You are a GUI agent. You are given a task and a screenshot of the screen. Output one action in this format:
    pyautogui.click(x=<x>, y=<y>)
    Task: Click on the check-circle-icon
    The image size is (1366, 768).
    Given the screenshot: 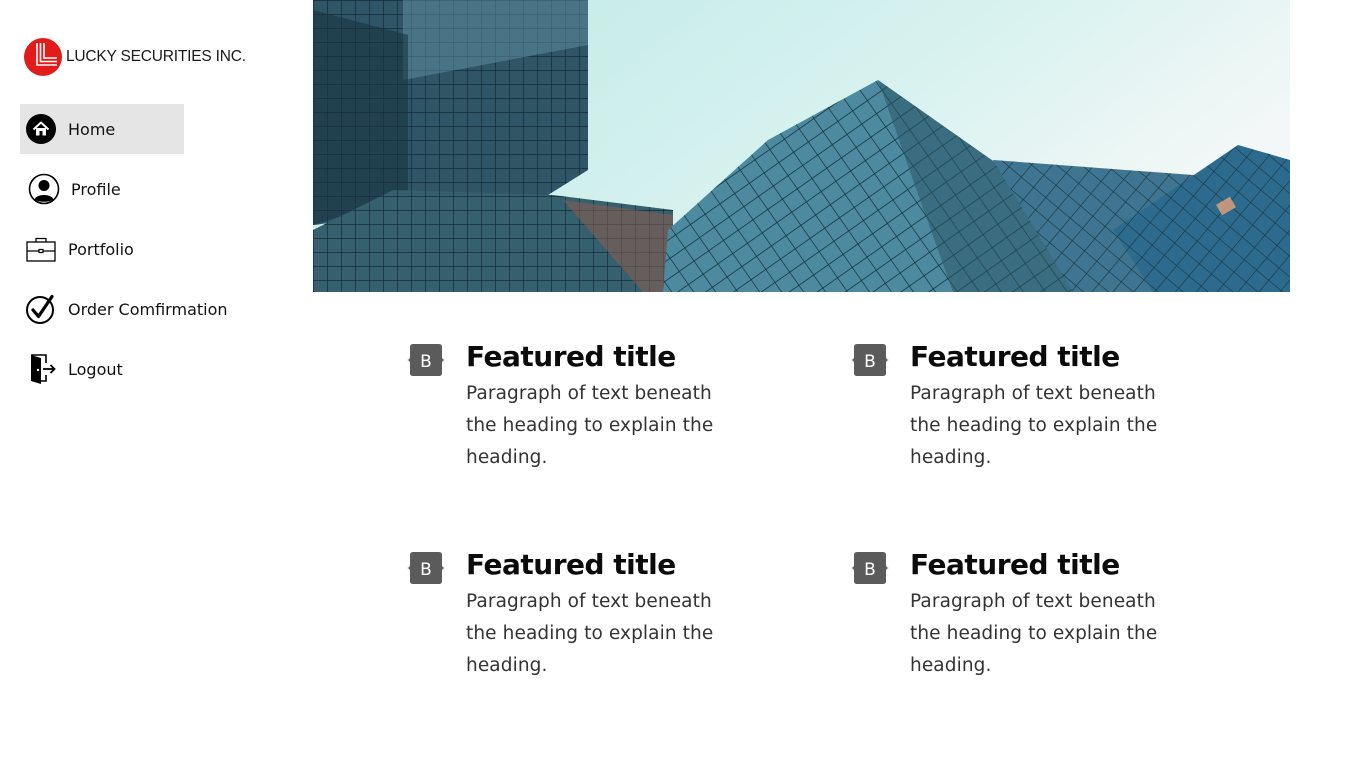 What is the action you would take?
    pyautogui.click(x=41, y=309)
    